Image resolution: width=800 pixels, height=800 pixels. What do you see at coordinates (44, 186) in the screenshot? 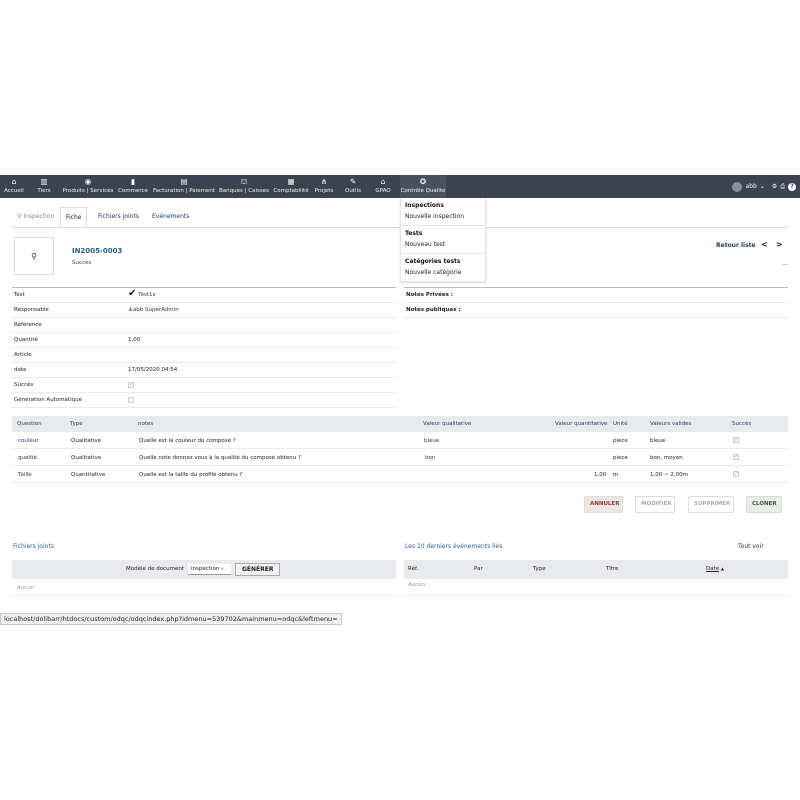
I see `menu-tiers: ▥ Tiers` at bounding box center [44, 186].